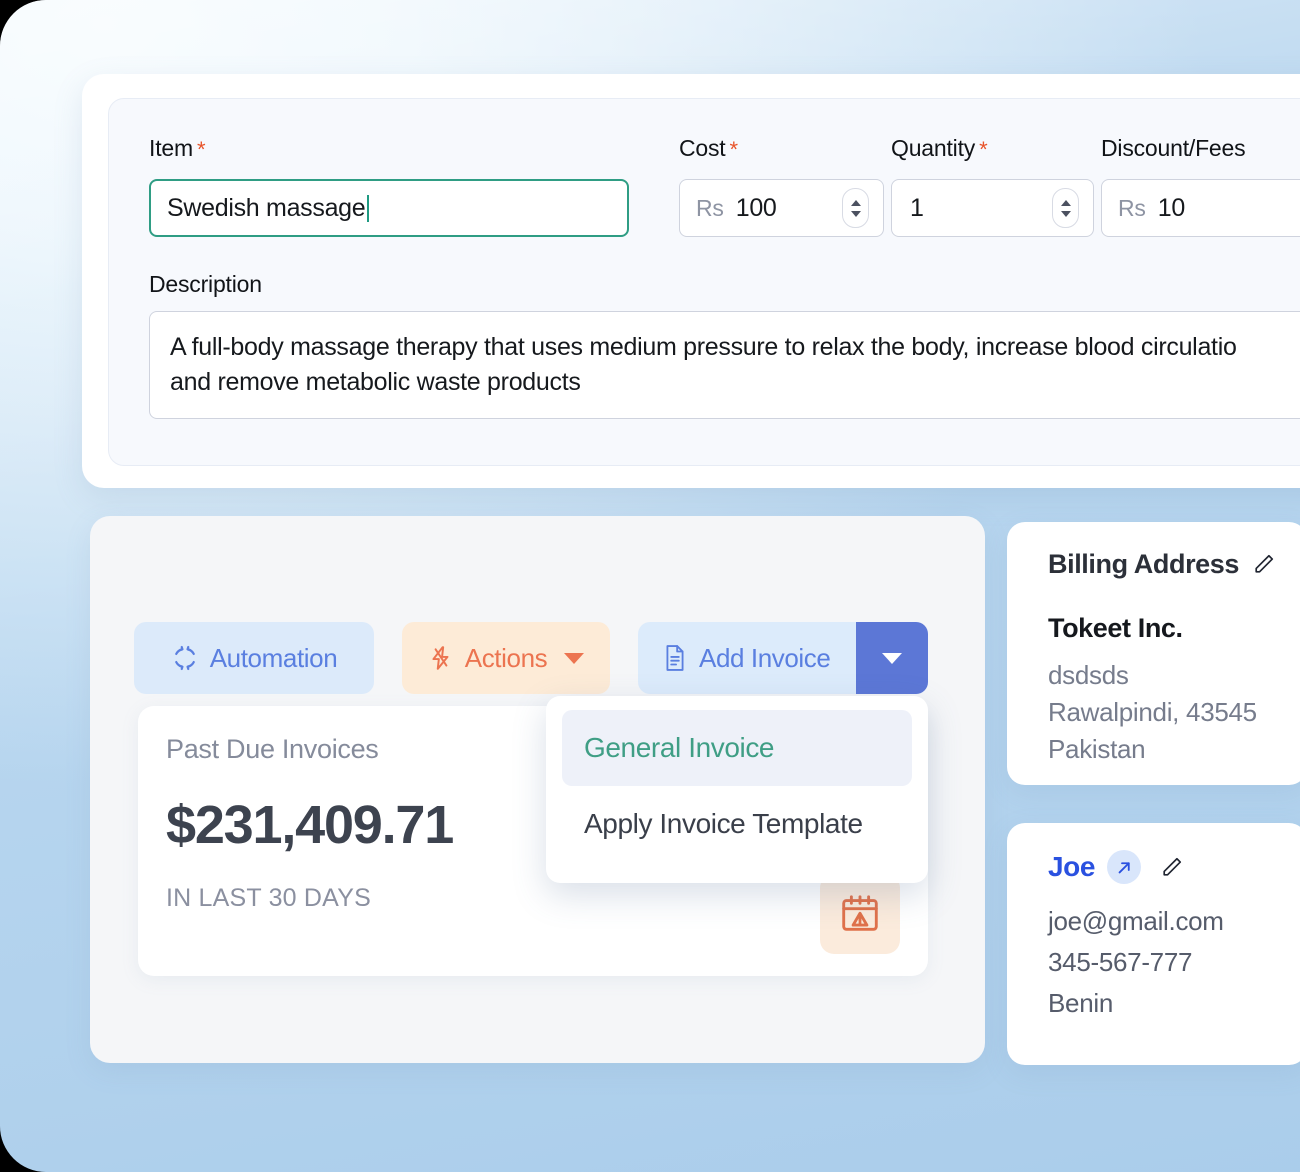 This screenshot has width=1300, height=1172. I want to click on document-icon, so click(675, 658).